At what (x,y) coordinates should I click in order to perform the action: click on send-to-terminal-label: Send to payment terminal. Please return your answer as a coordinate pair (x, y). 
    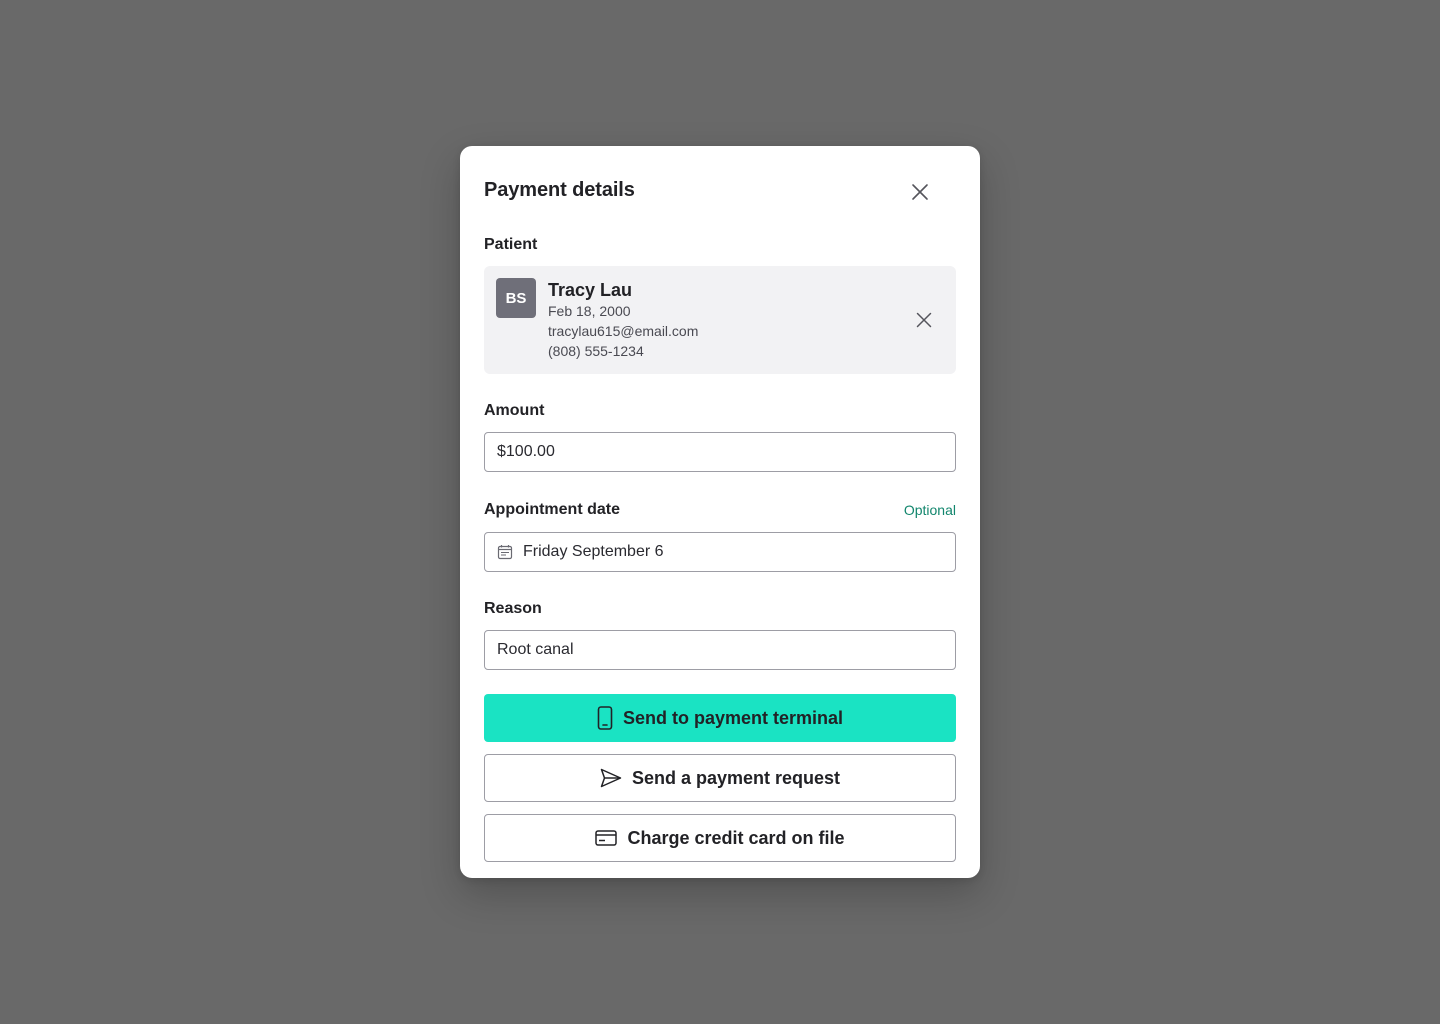
    Looking at the image, I should click on (733, 717).